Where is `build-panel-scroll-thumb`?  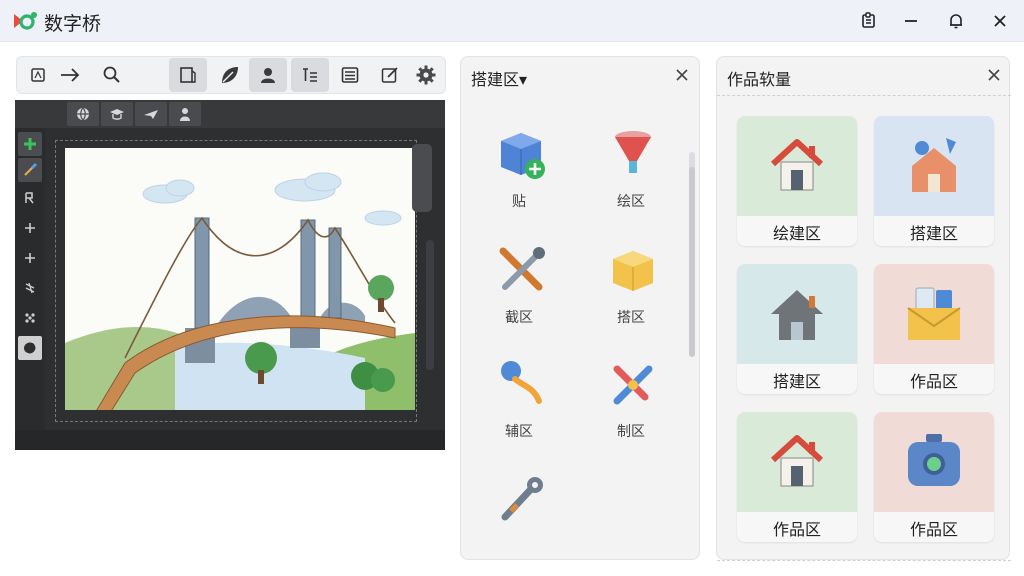
build-panel-scroll-thumb is located at coordinates (692, 262).